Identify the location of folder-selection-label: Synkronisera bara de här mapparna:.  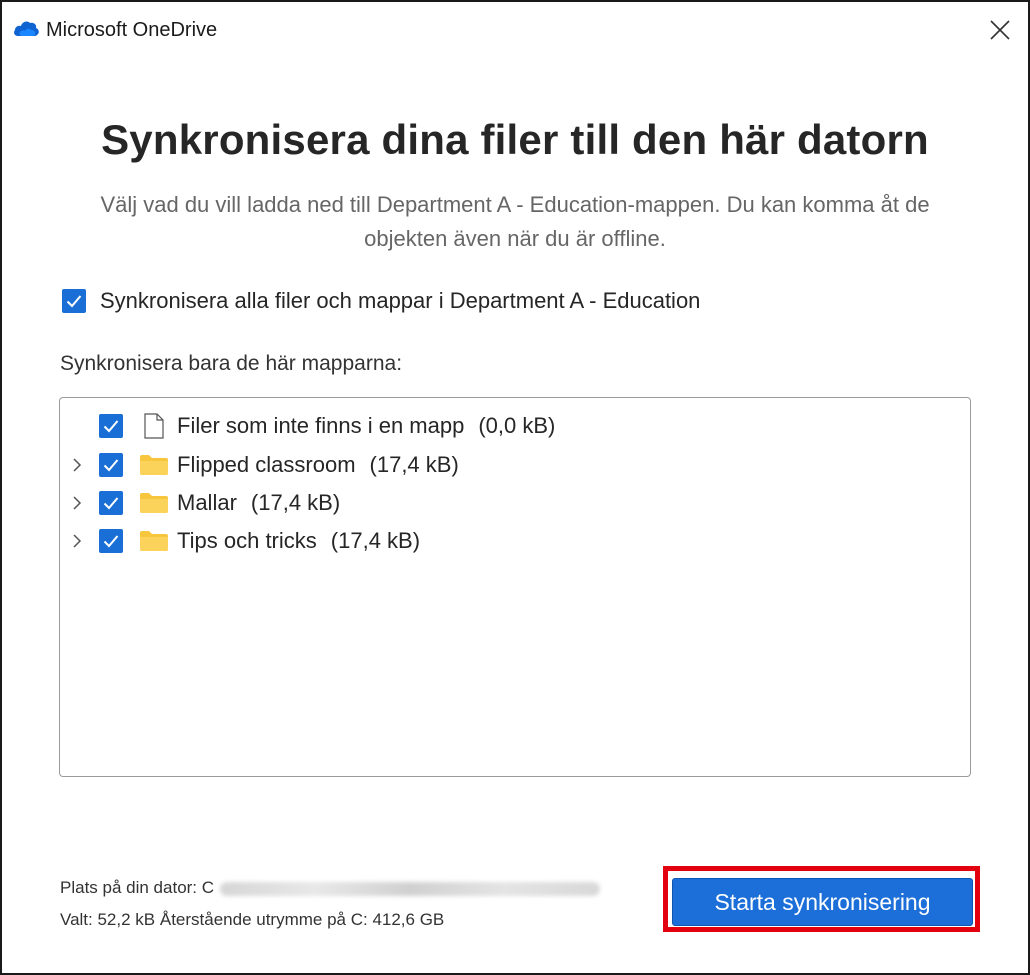
(231, 363).